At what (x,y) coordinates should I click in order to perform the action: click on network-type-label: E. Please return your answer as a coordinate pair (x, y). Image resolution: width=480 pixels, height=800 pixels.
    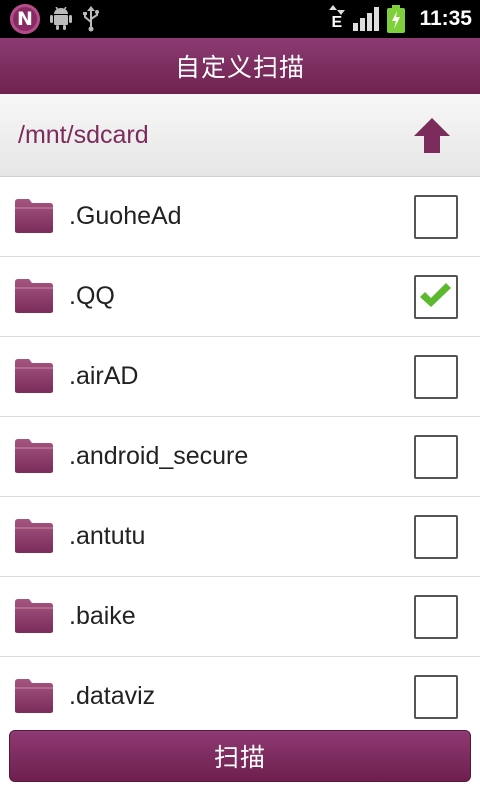
    Looking at the image, I should click on (337, 22).